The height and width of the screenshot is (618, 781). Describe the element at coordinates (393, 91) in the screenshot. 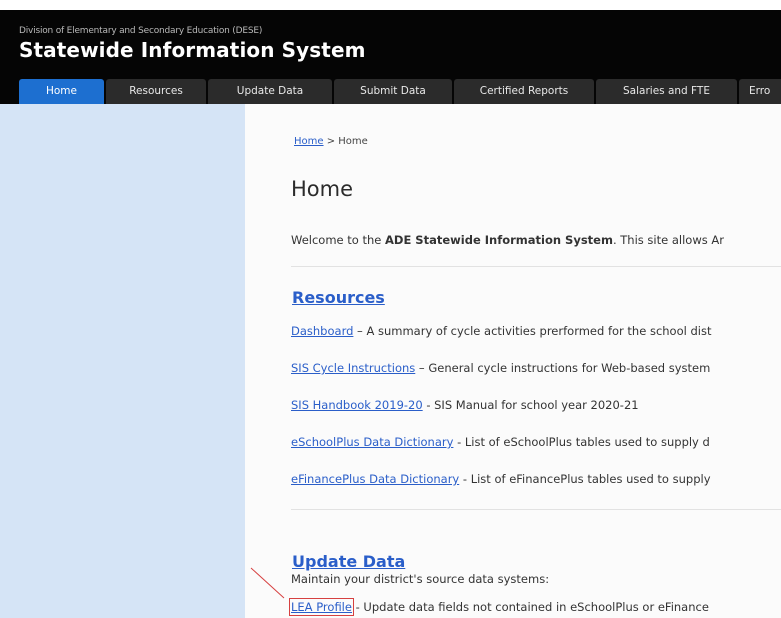

I see `tab-submit-data: Submit Data` at that location.